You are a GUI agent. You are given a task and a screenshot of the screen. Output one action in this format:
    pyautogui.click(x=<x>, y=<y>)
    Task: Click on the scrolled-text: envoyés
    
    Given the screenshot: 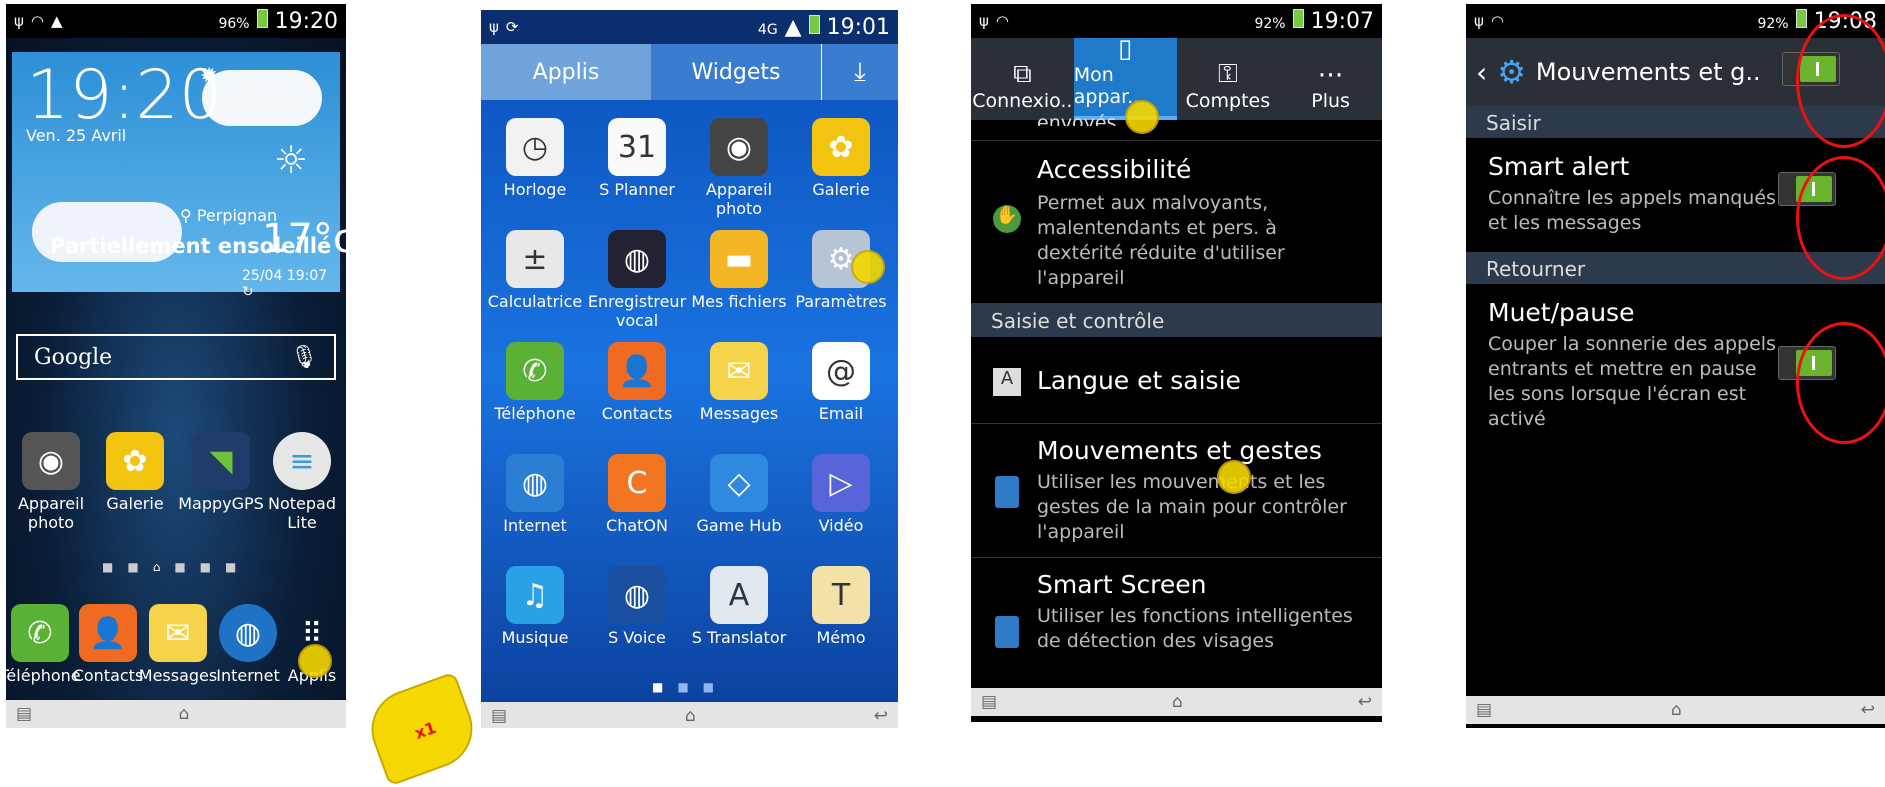 What is the action you would take?
    pyautogui.click(x=1077, y=119)
    